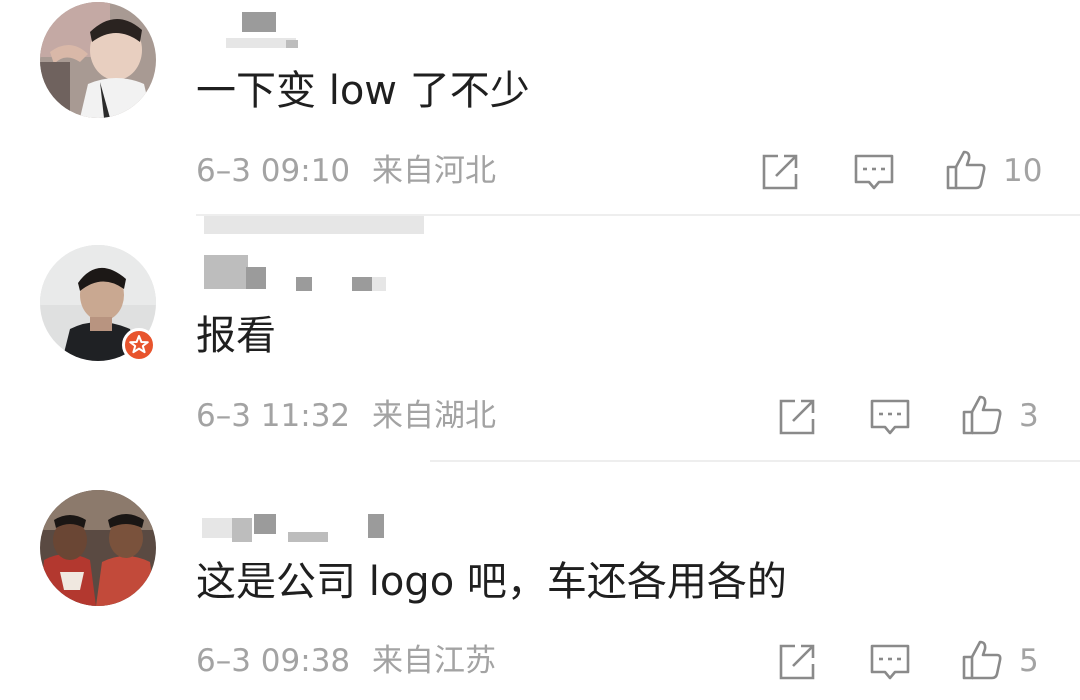 The image size is (1080, 700). I want to click on comment-location: 来自河北, so click(434, 171).